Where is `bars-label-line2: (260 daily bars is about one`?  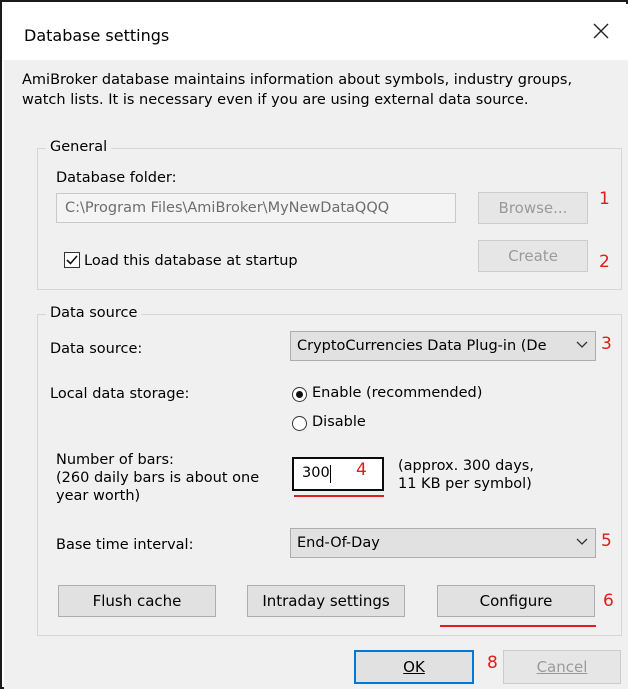 bars-label-line2: (260 daily bars is about one is located at coordinates (158, 478).